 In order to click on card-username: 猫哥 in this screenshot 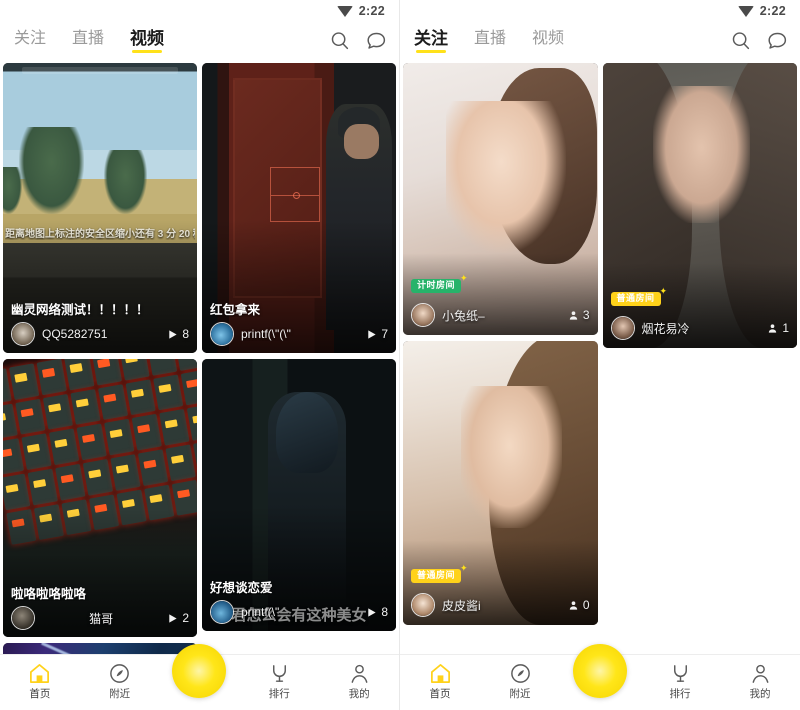, I will do `click(101, 618)`.